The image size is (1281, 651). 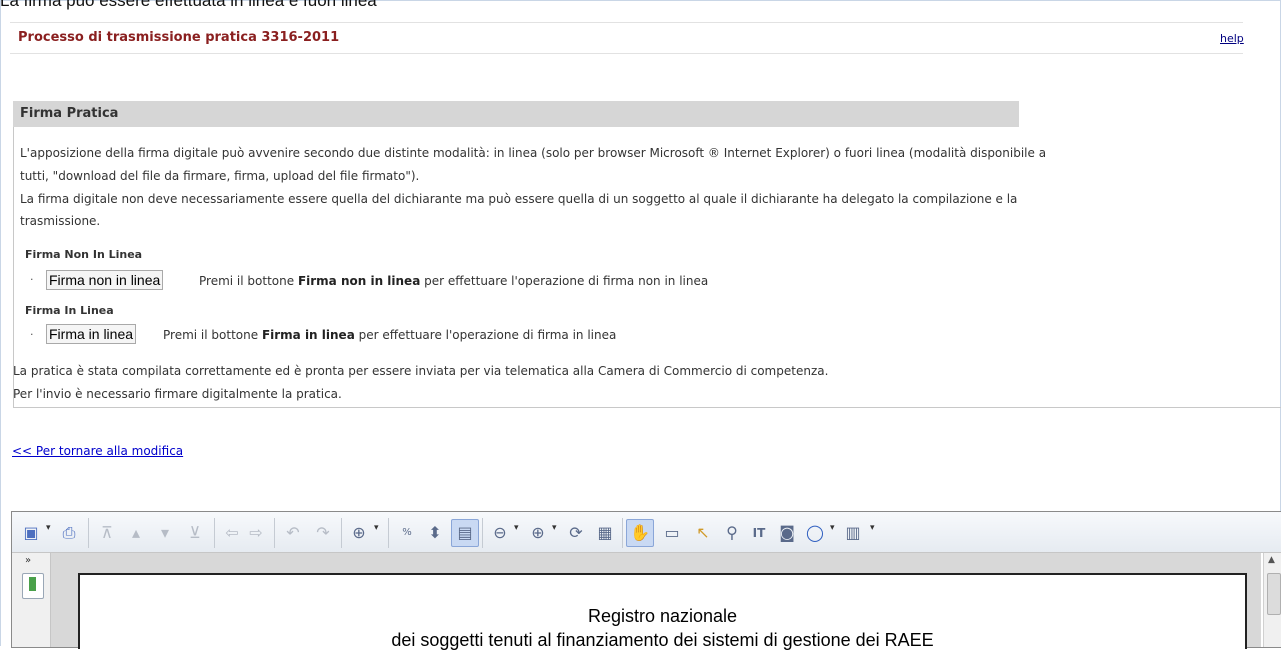 What do you see at coordinates (211, 335) in the screenshot?
I see `online-desc-prefix: Premi il bottone` at bounding box center [211, 335].